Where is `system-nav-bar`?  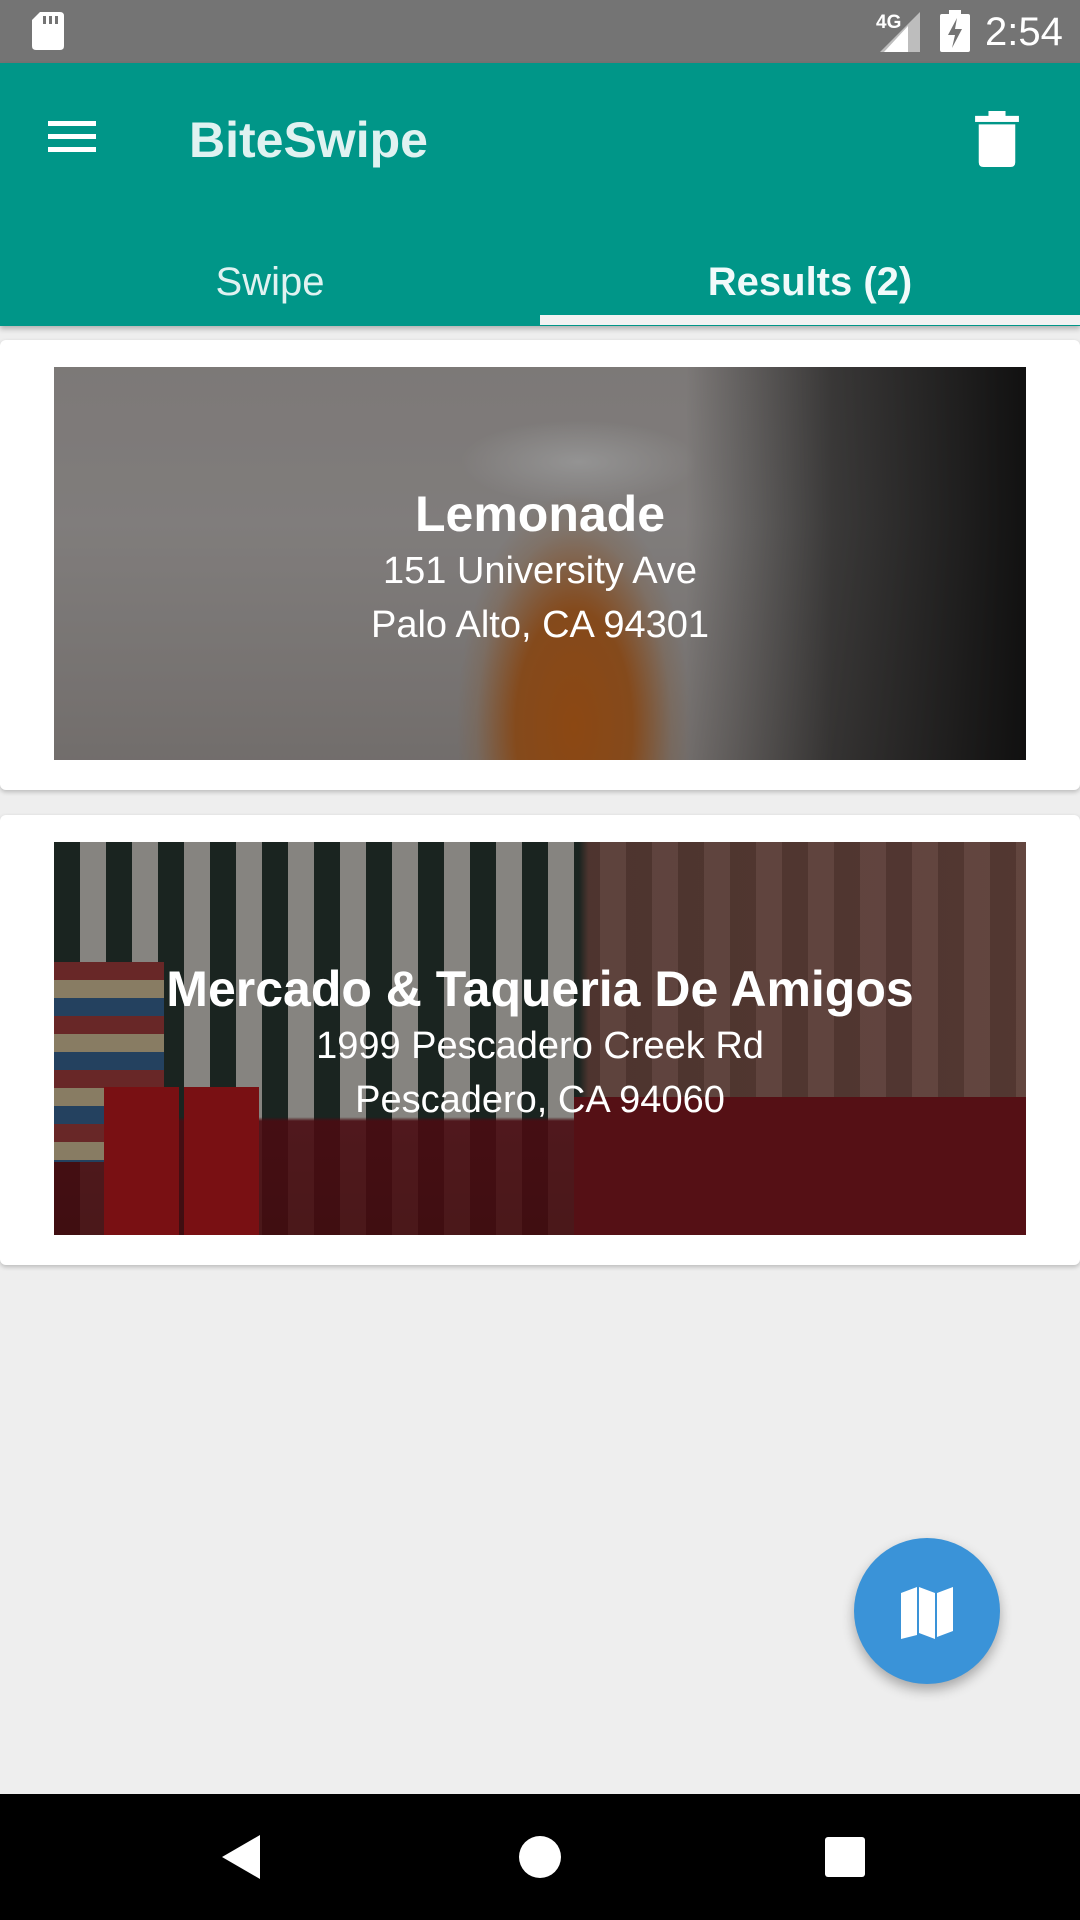
system-nav-bar is located at coordinates (540, 1857).